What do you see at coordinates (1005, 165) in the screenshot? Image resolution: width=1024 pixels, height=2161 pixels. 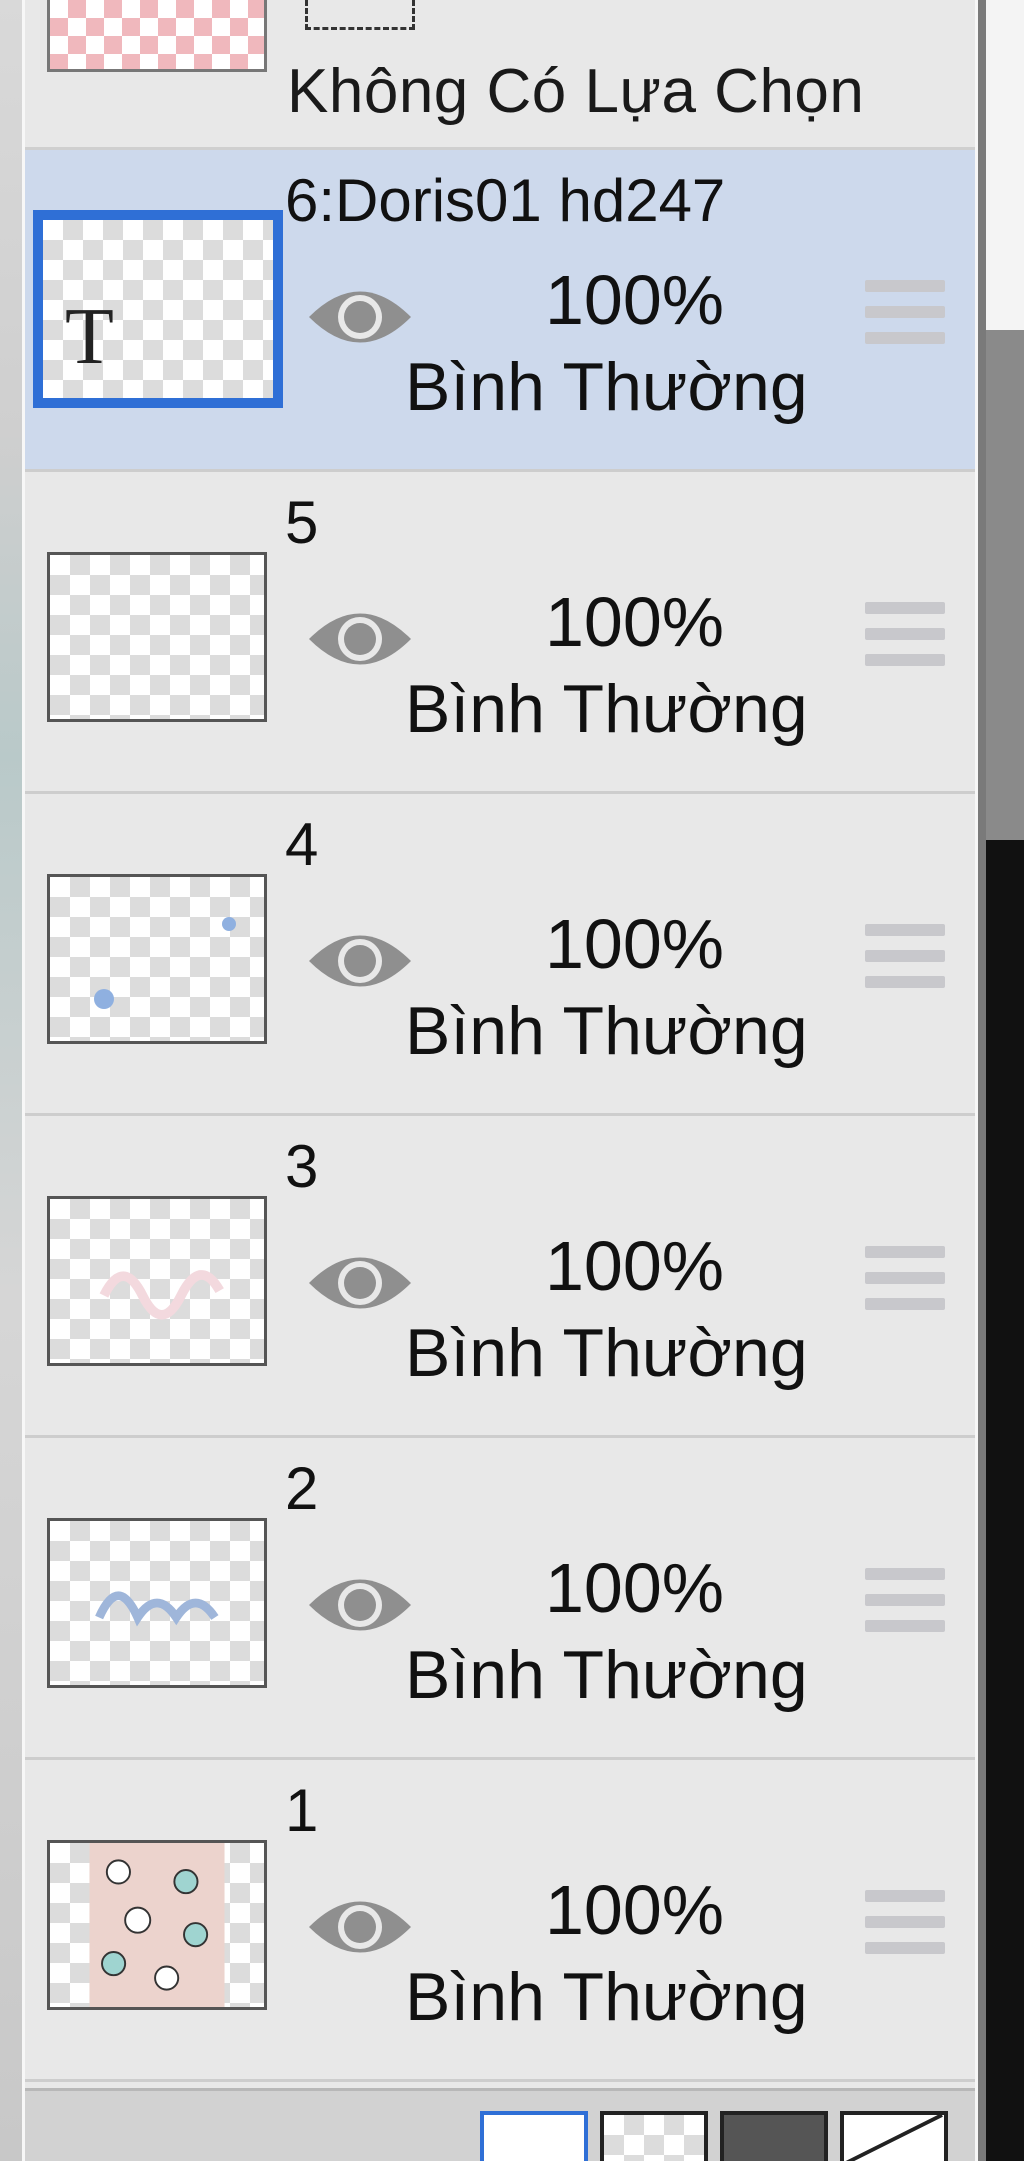 I see `canvas-background-right` at bounding box center [1005, 165].